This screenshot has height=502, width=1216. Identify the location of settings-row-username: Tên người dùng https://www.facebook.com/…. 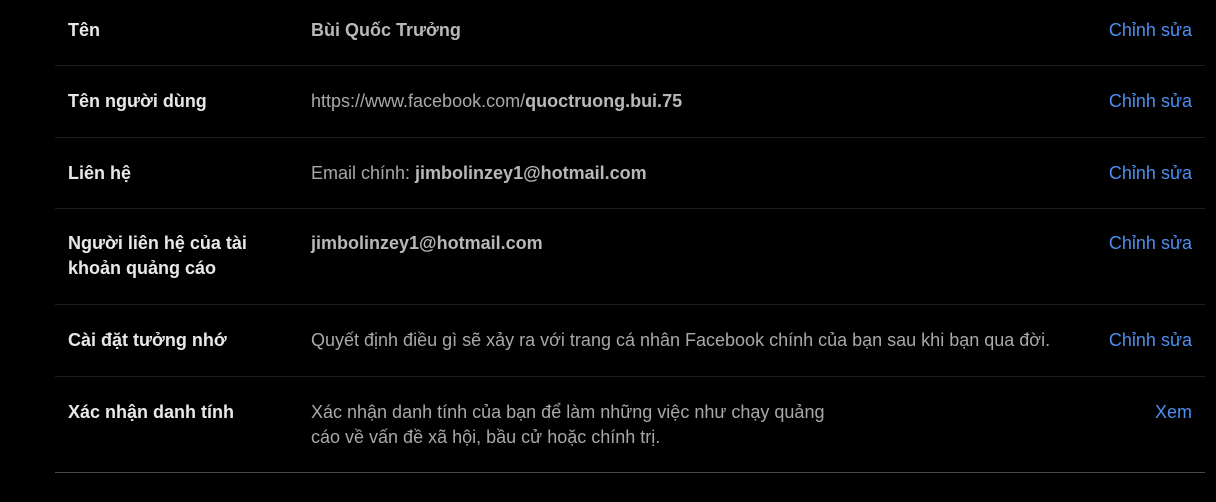
(630, 102).